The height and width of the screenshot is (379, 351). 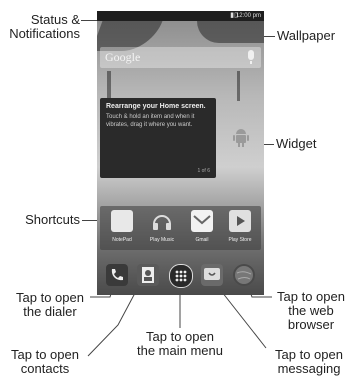 What do you see at coordinates (241, 138) in the screenshot?
I see `android-robot-icon` at bounding box center [241, 138].